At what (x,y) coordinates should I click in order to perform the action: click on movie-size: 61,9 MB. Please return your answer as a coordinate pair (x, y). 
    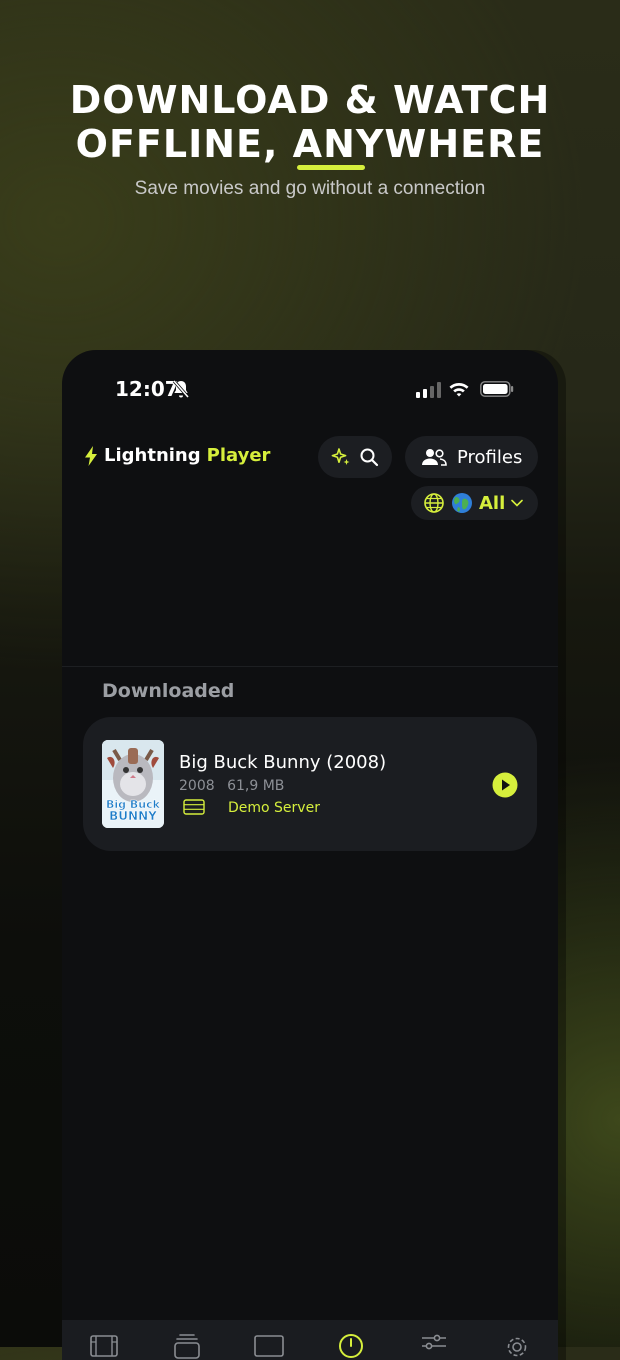
    Looking at the image, I should click on (256, 786).